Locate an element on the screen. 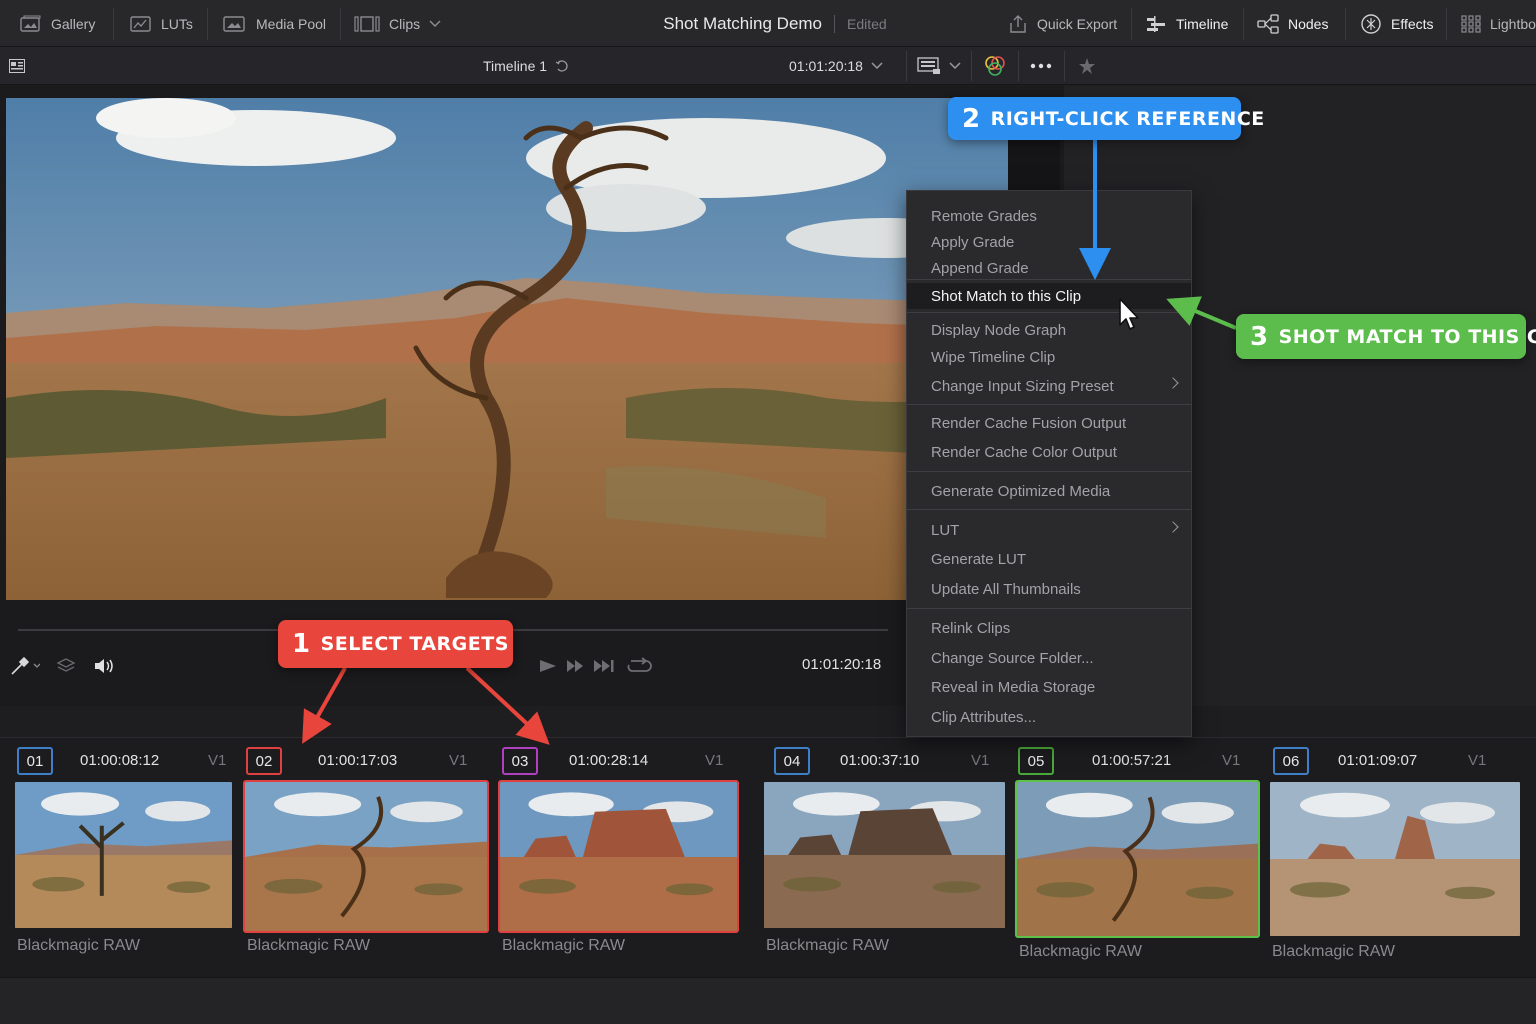 The image size is (1536, 1024). callout-2-number: 2 is located at coordinates (971, 118).